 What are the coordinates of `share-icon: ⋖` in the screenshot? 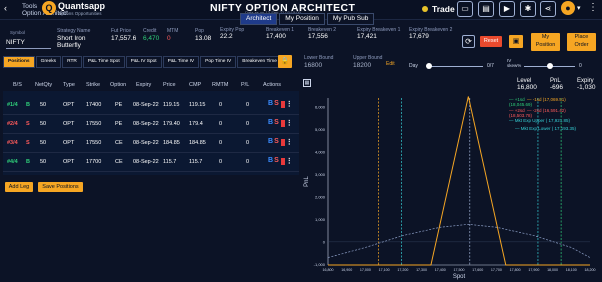 It's located at (548, 9).